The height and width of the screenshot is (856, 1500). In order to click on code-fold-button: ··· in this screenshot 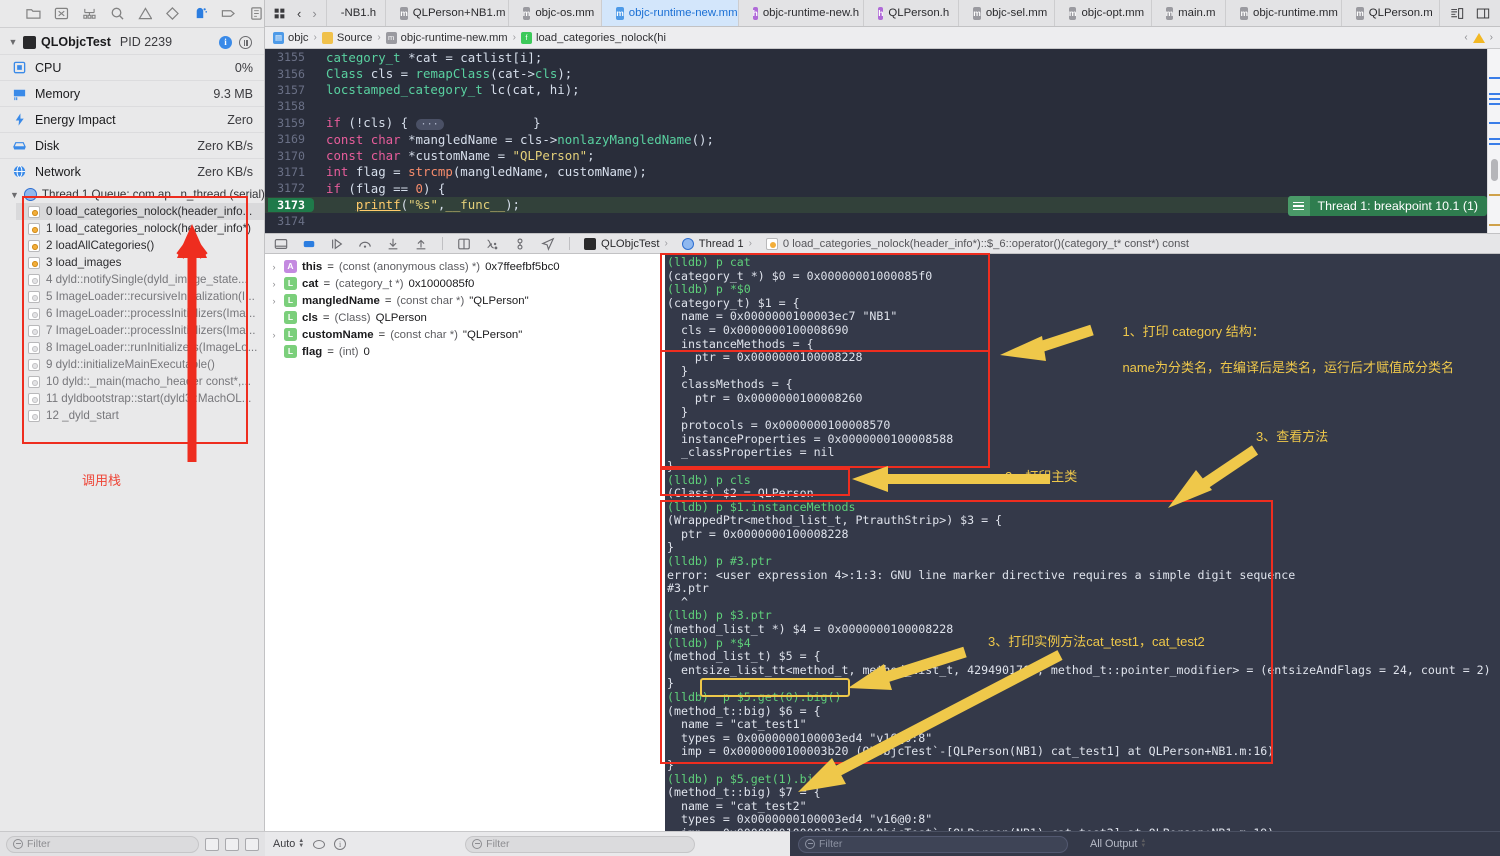, I will do `click(429, 125)`.